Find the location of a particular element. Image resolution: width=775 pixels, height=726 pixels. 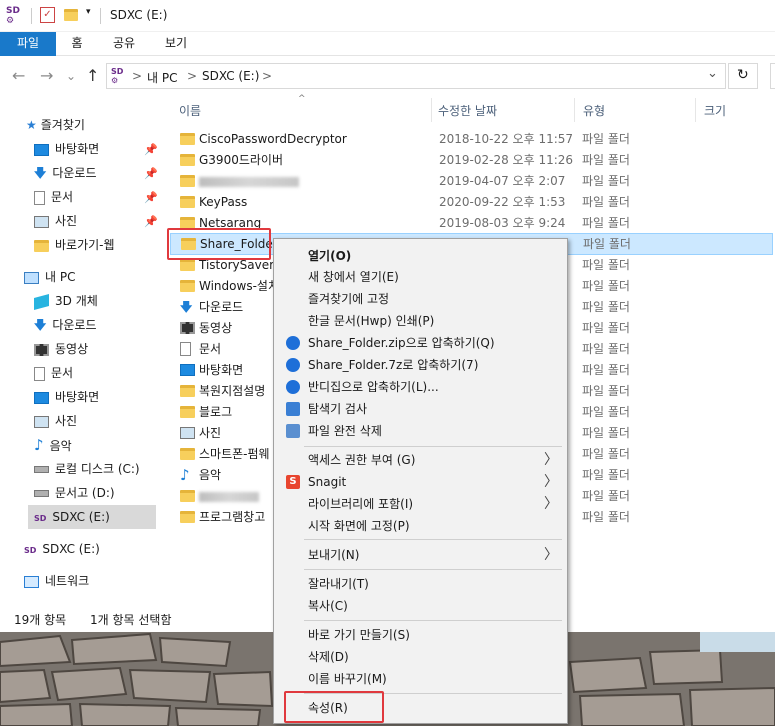

sidebar-item-desktop-pc: 바탕화면 is located at coordinates (66, 397).